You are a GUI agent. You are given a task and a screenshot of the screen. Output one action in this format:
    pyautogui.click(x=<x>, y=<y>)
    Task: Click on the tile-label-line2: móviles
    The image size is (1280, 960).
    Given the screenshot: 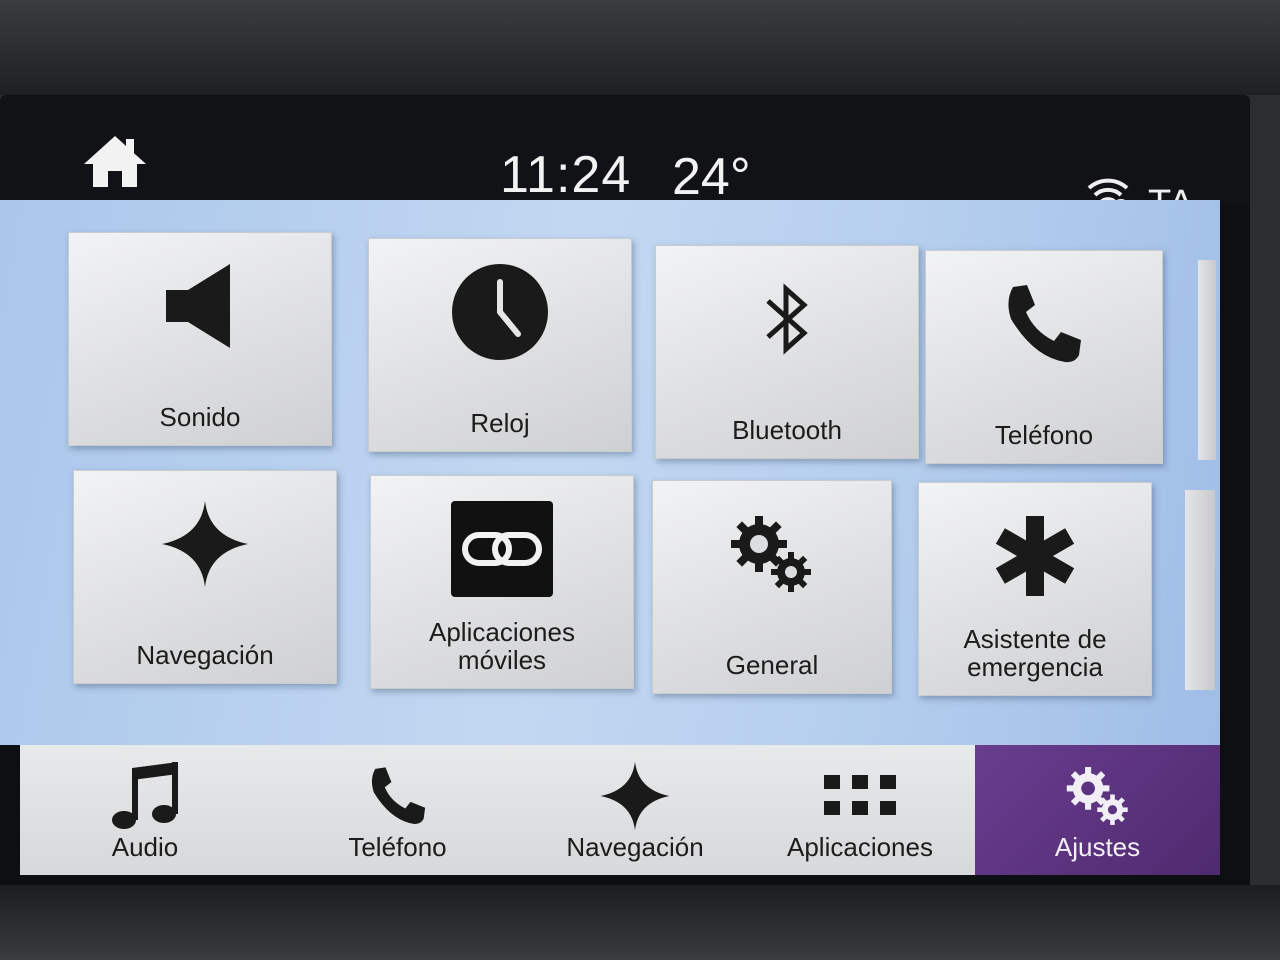 What is the action you would take?
    pyautogui.click(x=502, y=660)
    